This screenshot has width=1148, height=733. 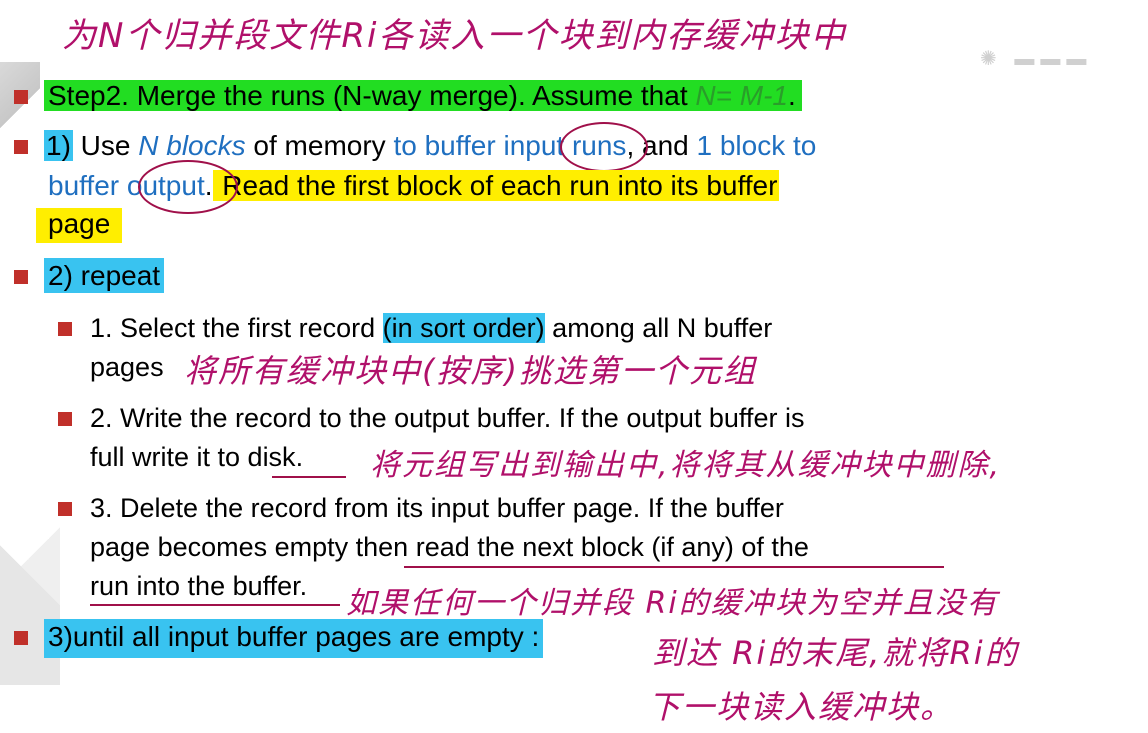 I want to click on item2-repeat: 2) repeat, so click(x=104, y=275).